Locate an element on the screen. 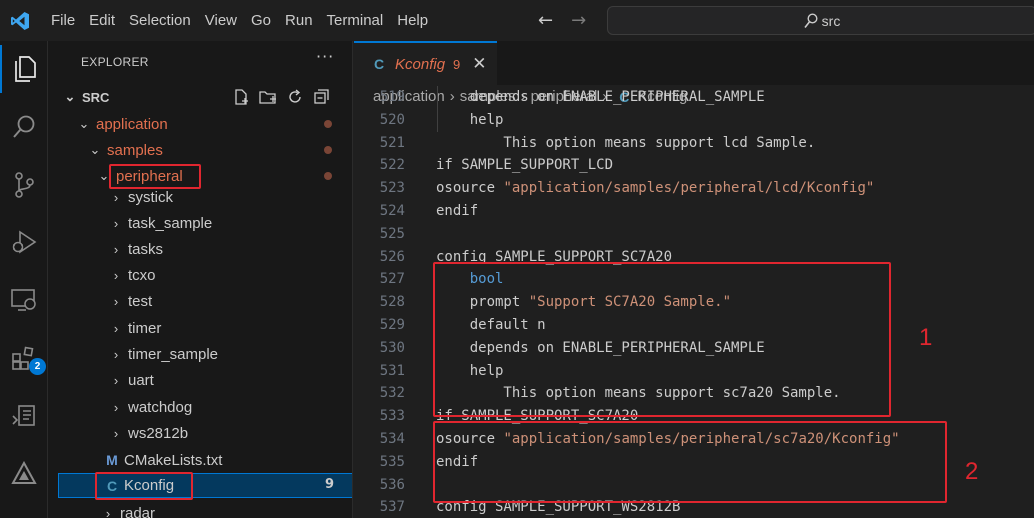 Image resolution: width=1034 pixels, height=518 pixels. back-arrow-icon: ← is located at coordinates (545, 20).